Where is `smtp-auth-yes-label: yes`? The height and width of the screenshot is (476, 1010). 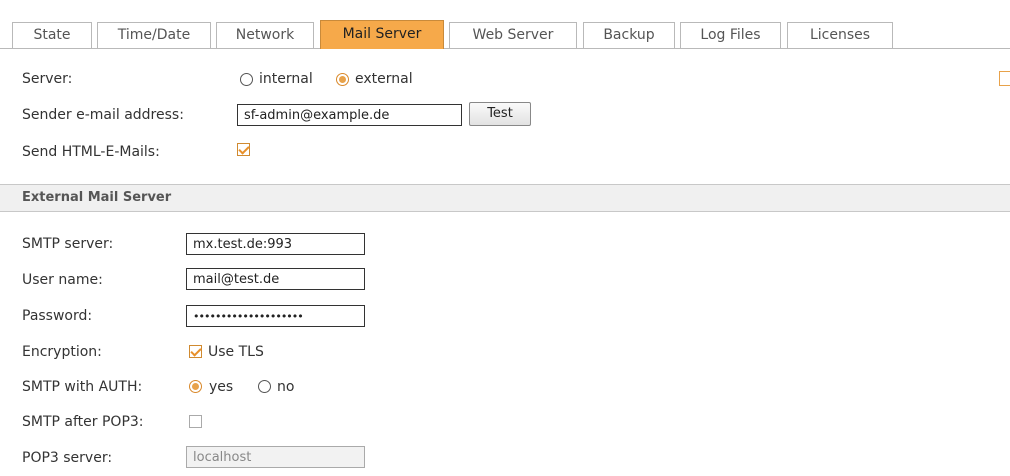
smtp-auth-yes-label: yes is located at coordinates (221, 387).